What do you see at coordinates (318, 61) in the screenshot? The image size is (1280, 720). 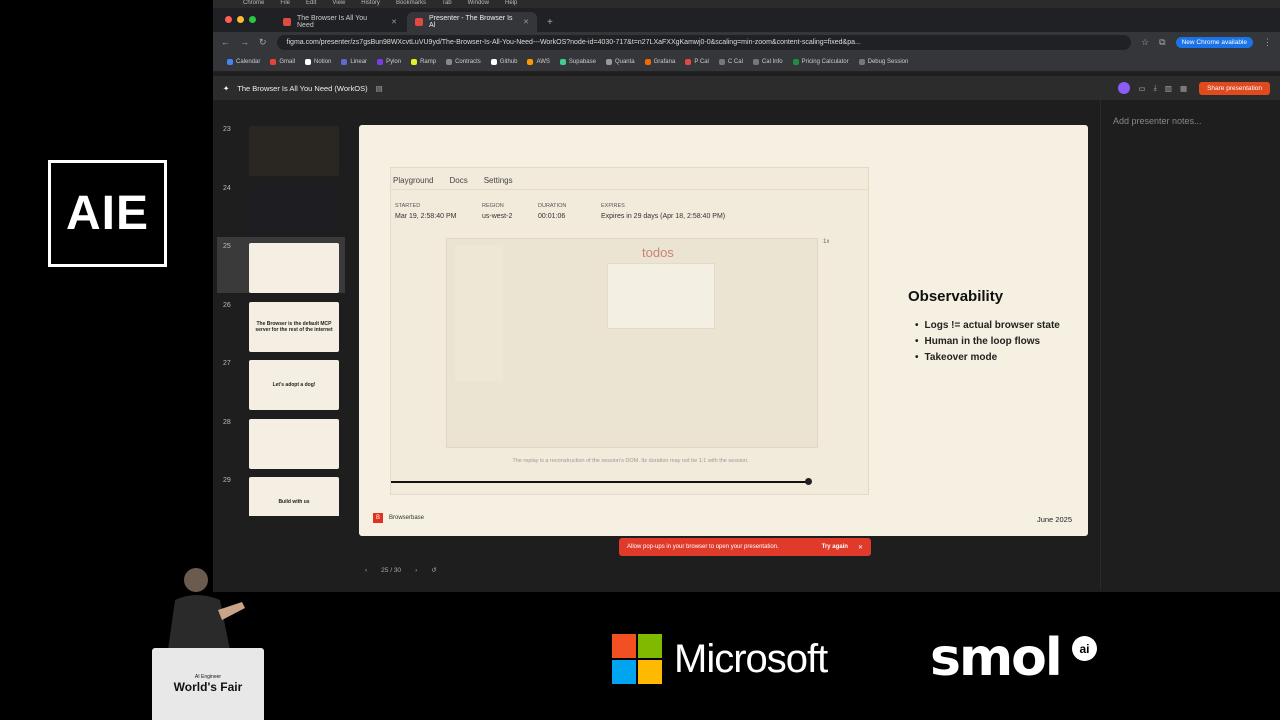 I see `bookmark-item: Notion` at bounding box center [318, 61].